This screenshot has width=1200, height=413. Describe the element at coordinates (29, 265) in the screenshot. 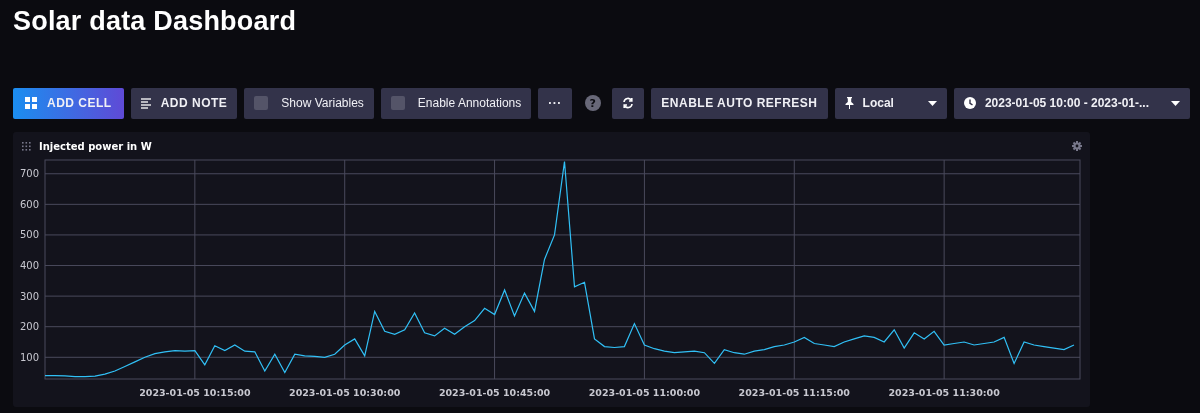

I see `y-tick-label: 400` at that location.